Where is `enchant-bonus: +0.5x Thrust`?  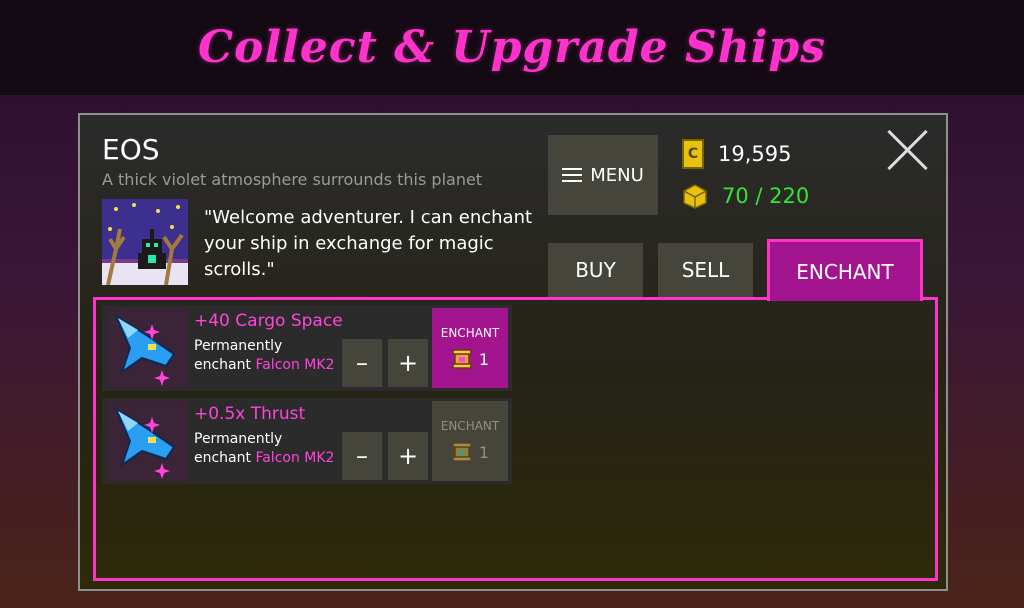 enchant-bonus: +0.5x Thrust is located at coordinates (250, 414).